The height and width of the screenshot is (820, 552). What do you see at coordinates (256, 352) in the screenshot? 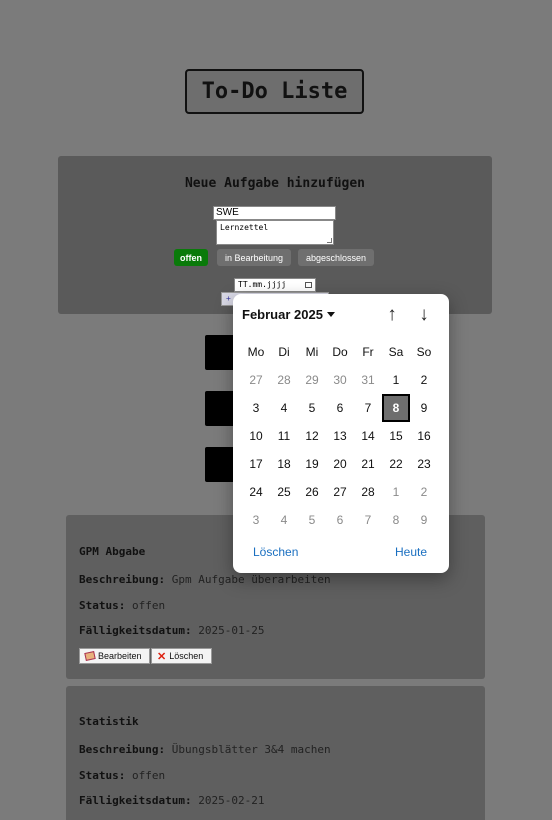
I see `weekday-label: Mo` at bounding box center [256, 352].